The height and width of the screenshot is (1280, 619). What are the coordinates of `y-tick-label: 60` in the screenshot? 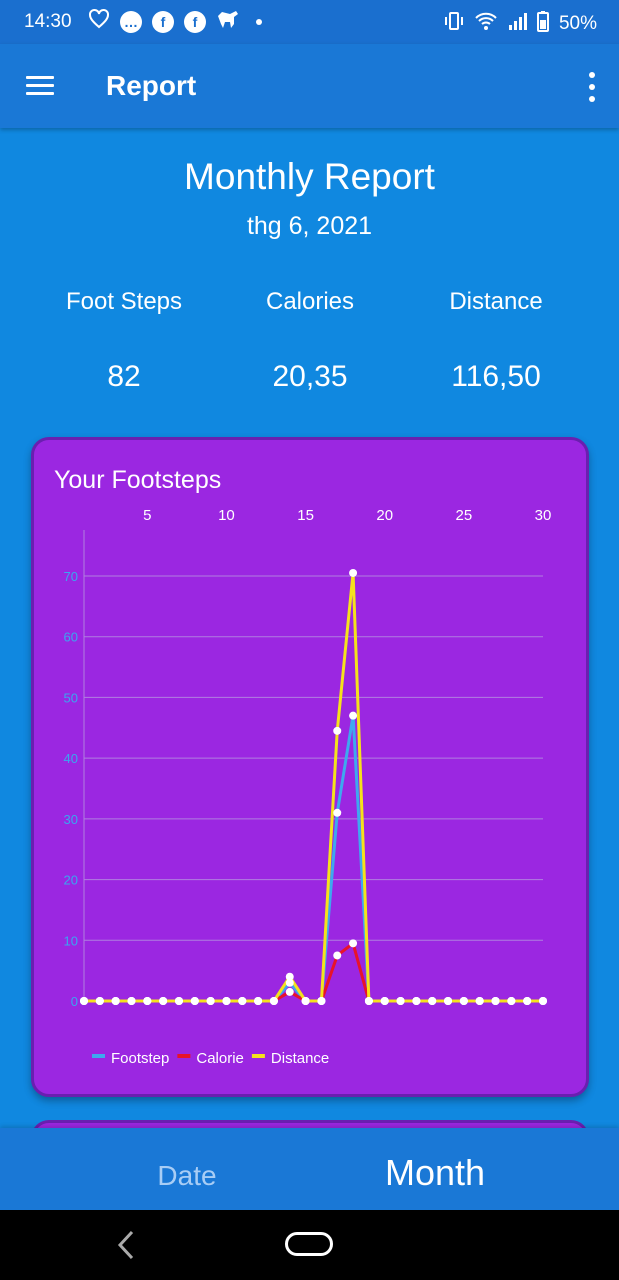 It's located at (71, 637).